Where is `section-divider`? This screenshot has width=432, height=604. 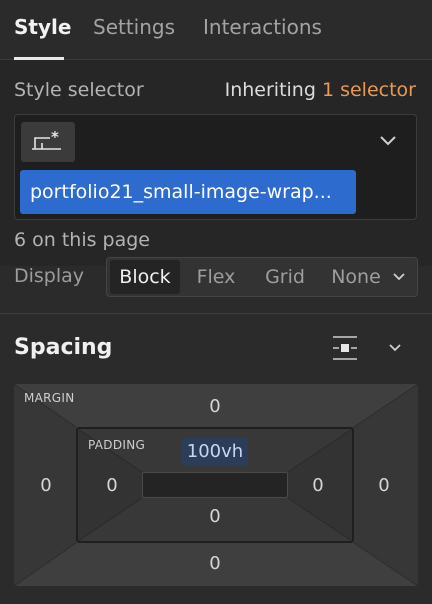 section-divider is located at coordinates (216, 313).